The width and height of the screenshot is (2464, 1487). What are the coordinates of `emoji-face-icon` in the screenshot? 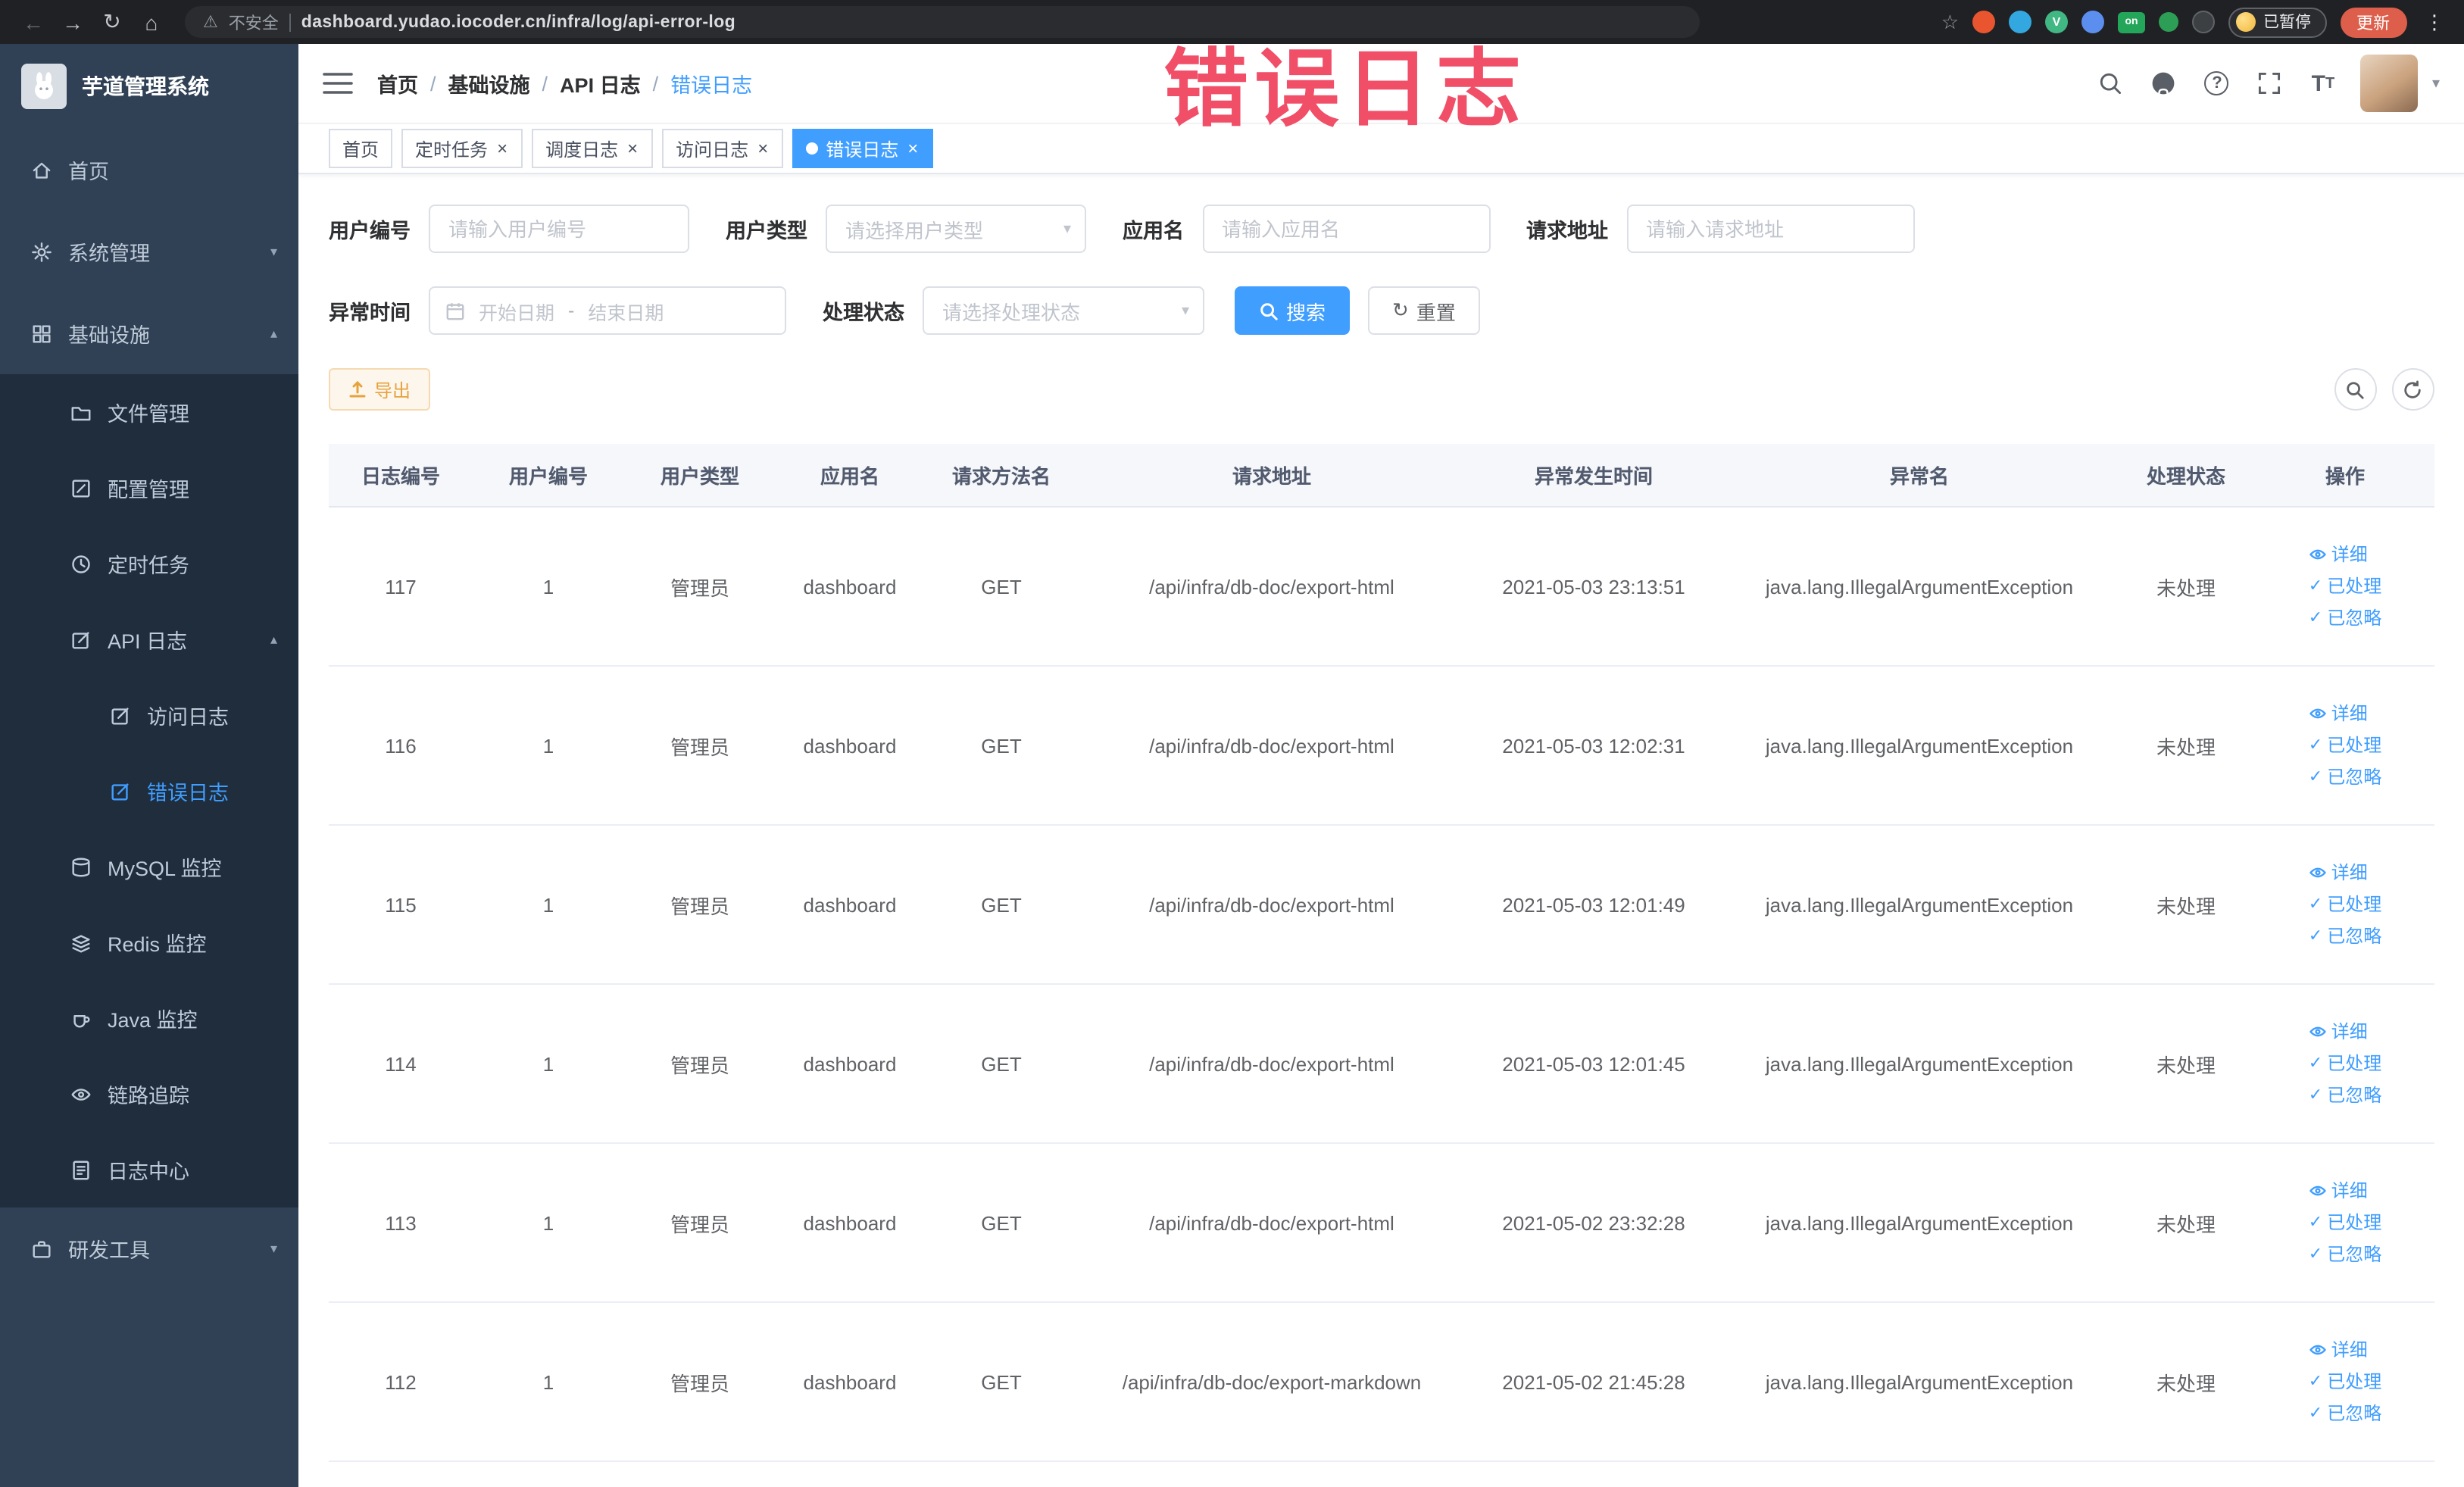 It's located at (2246, 22).